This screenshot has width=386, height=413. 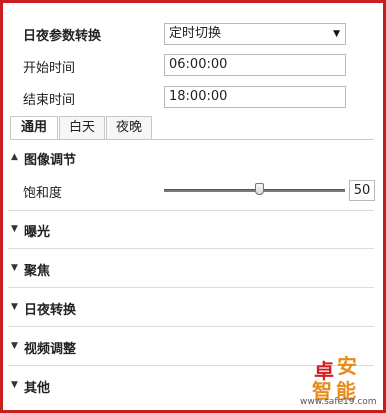 I want to click on section-image-adjust-title: 图像调节, so click(x=50, y=160).